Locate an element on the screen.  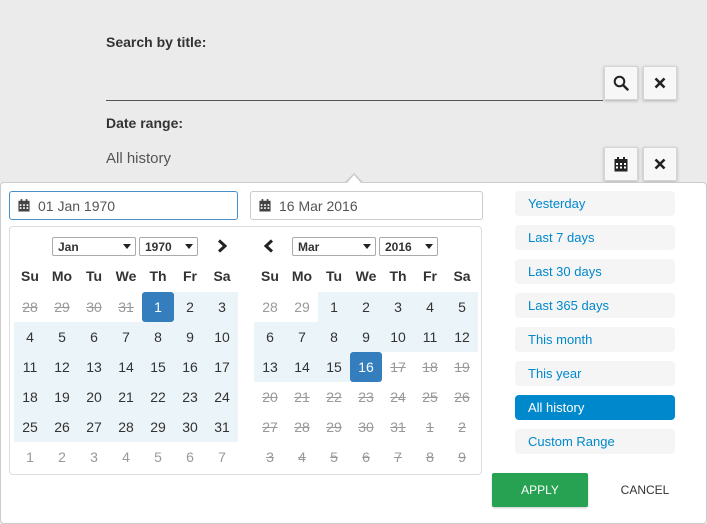
range-option: Last 7 days is located at coordinates (595, 237).